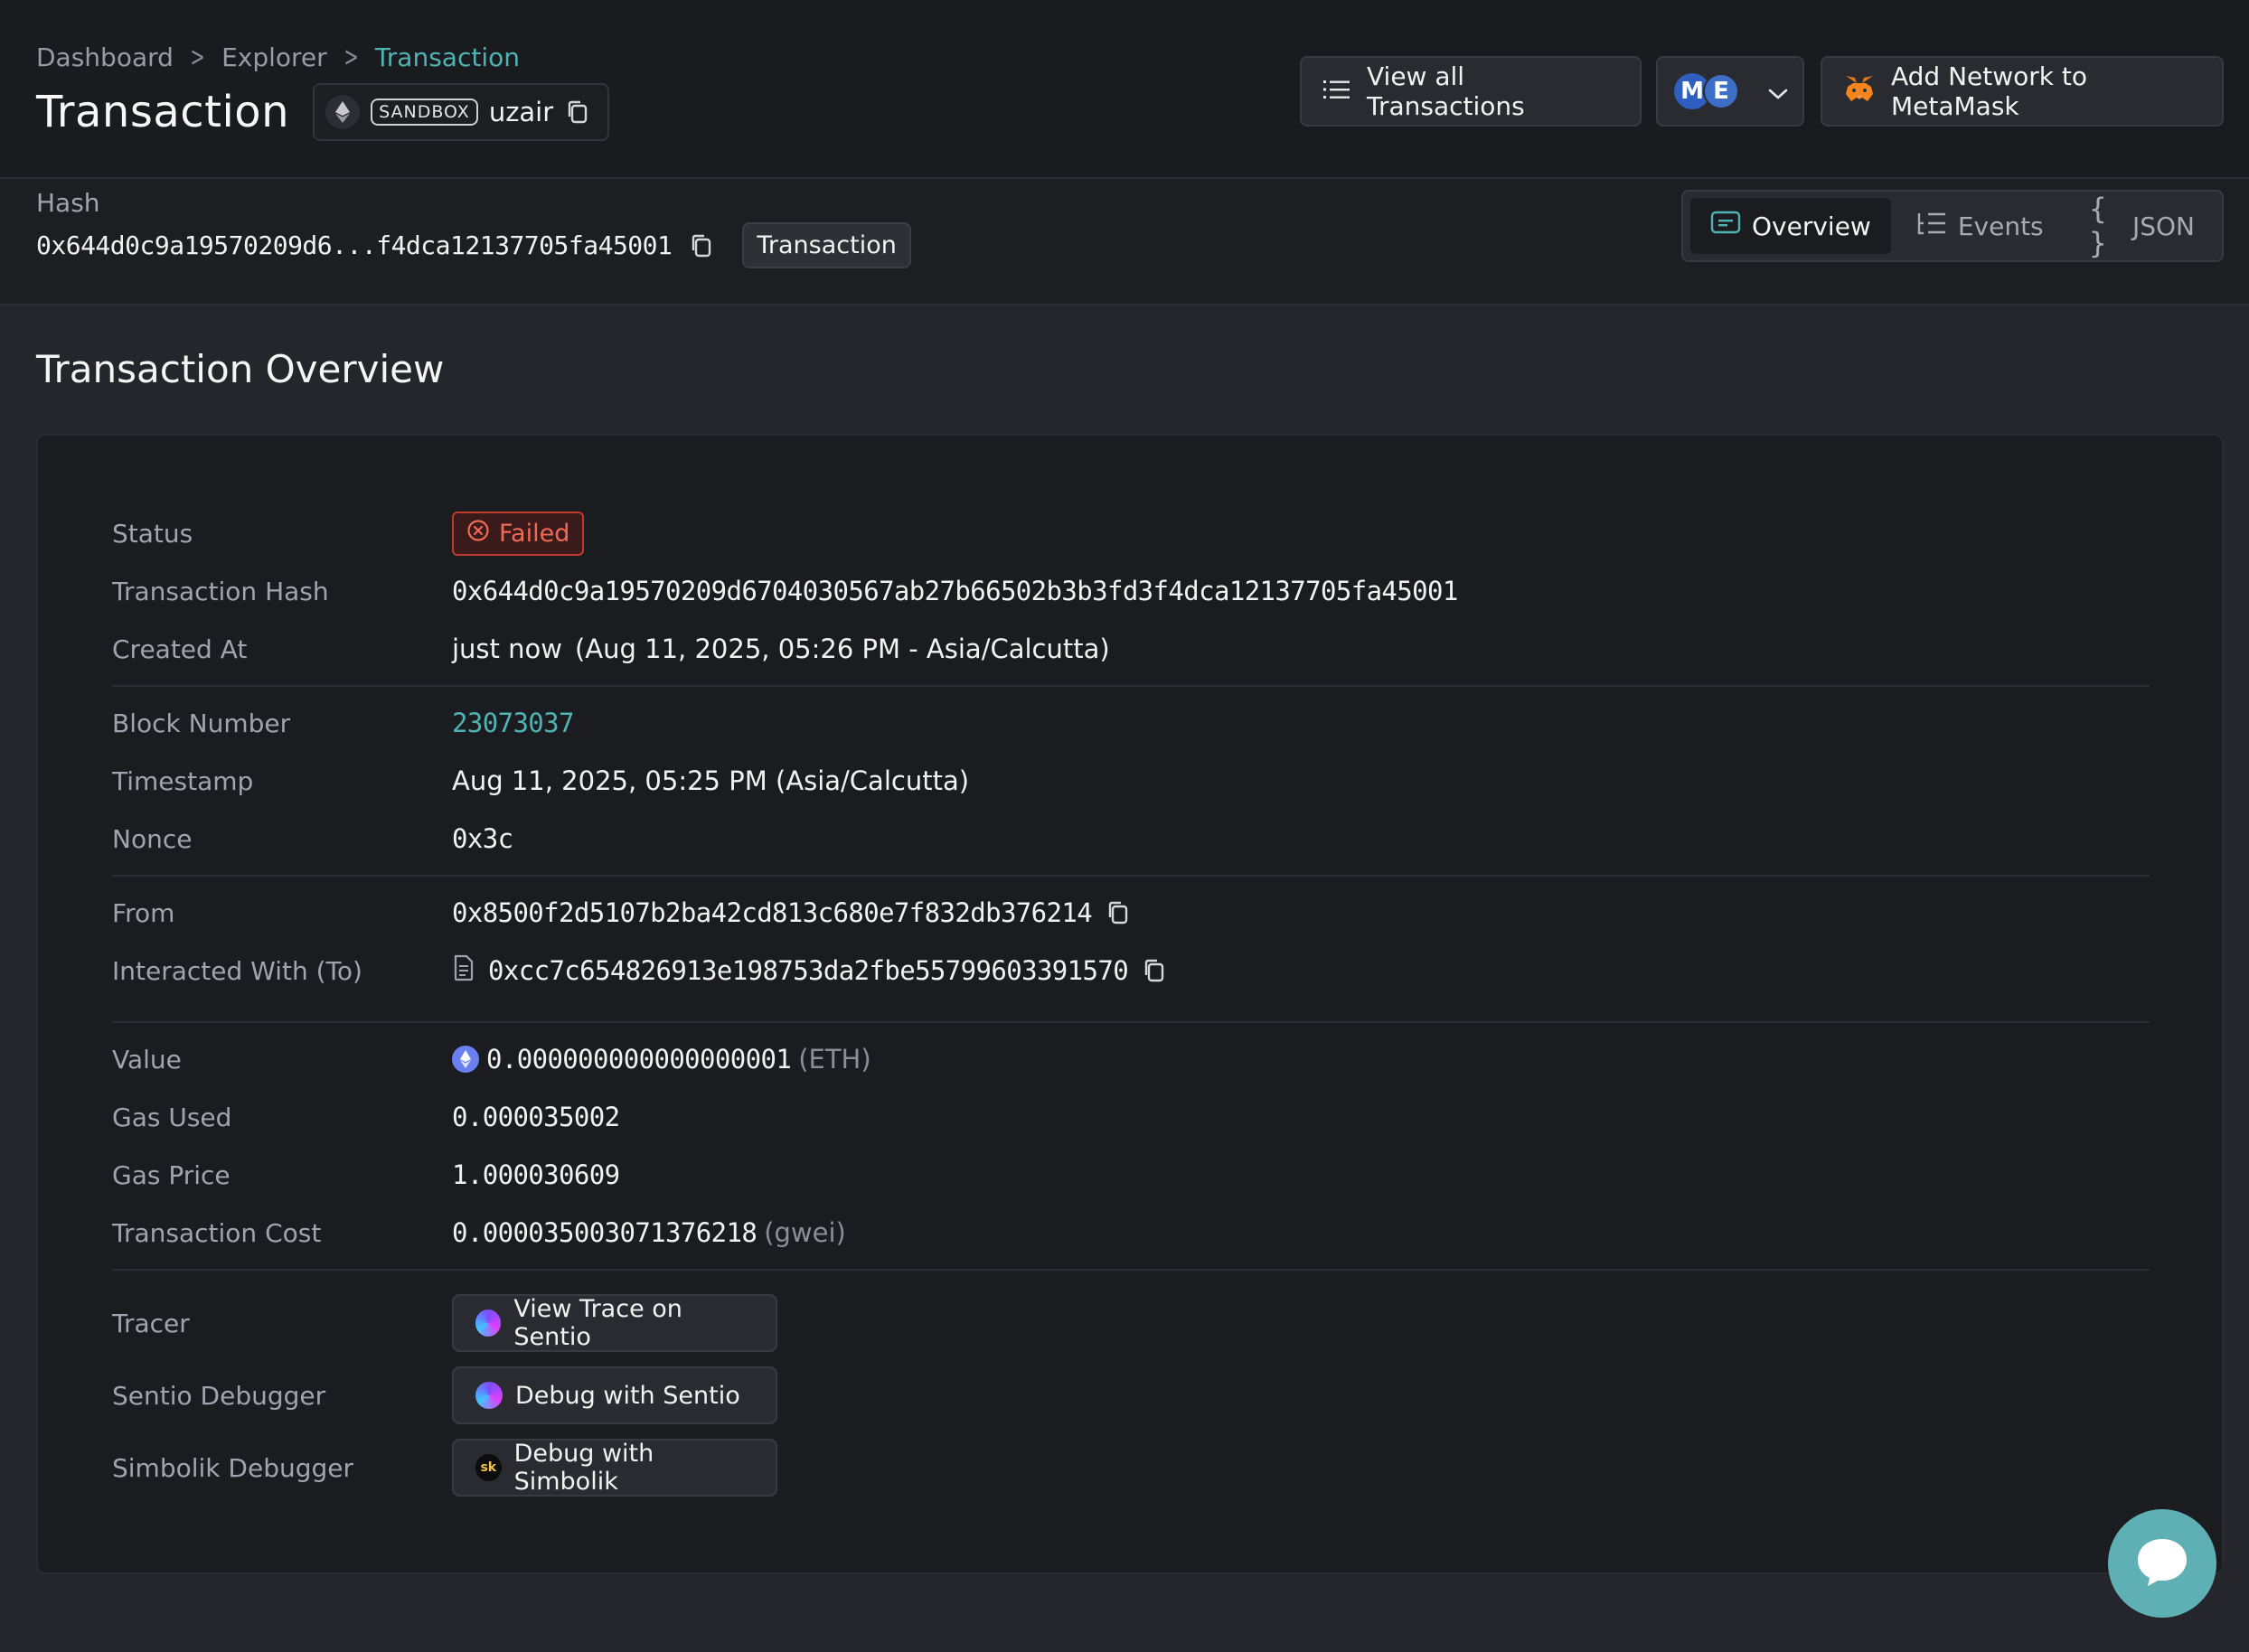 Image resolution: width=2249 pixels, height=1652 pixels. Describe the element at coordinates (598, 1323) in the screenshot. I see `view-trace-label: View Trace on Sentio` at that location.